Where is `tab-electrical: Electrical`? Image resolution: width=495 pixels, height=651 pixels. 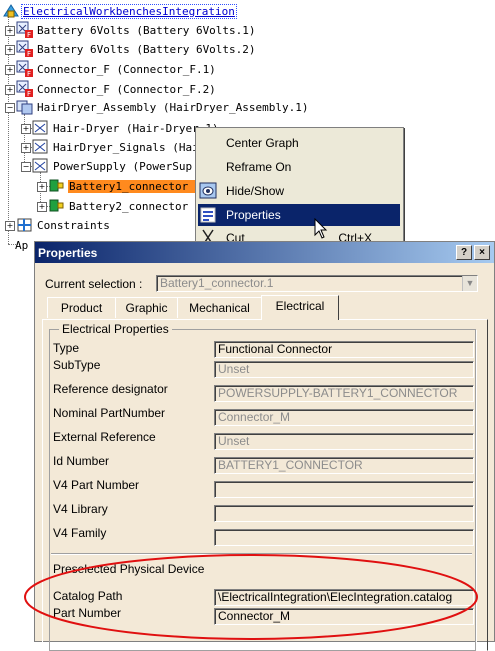 tab-electrical: Electrical is located at coordinates (300, 307).